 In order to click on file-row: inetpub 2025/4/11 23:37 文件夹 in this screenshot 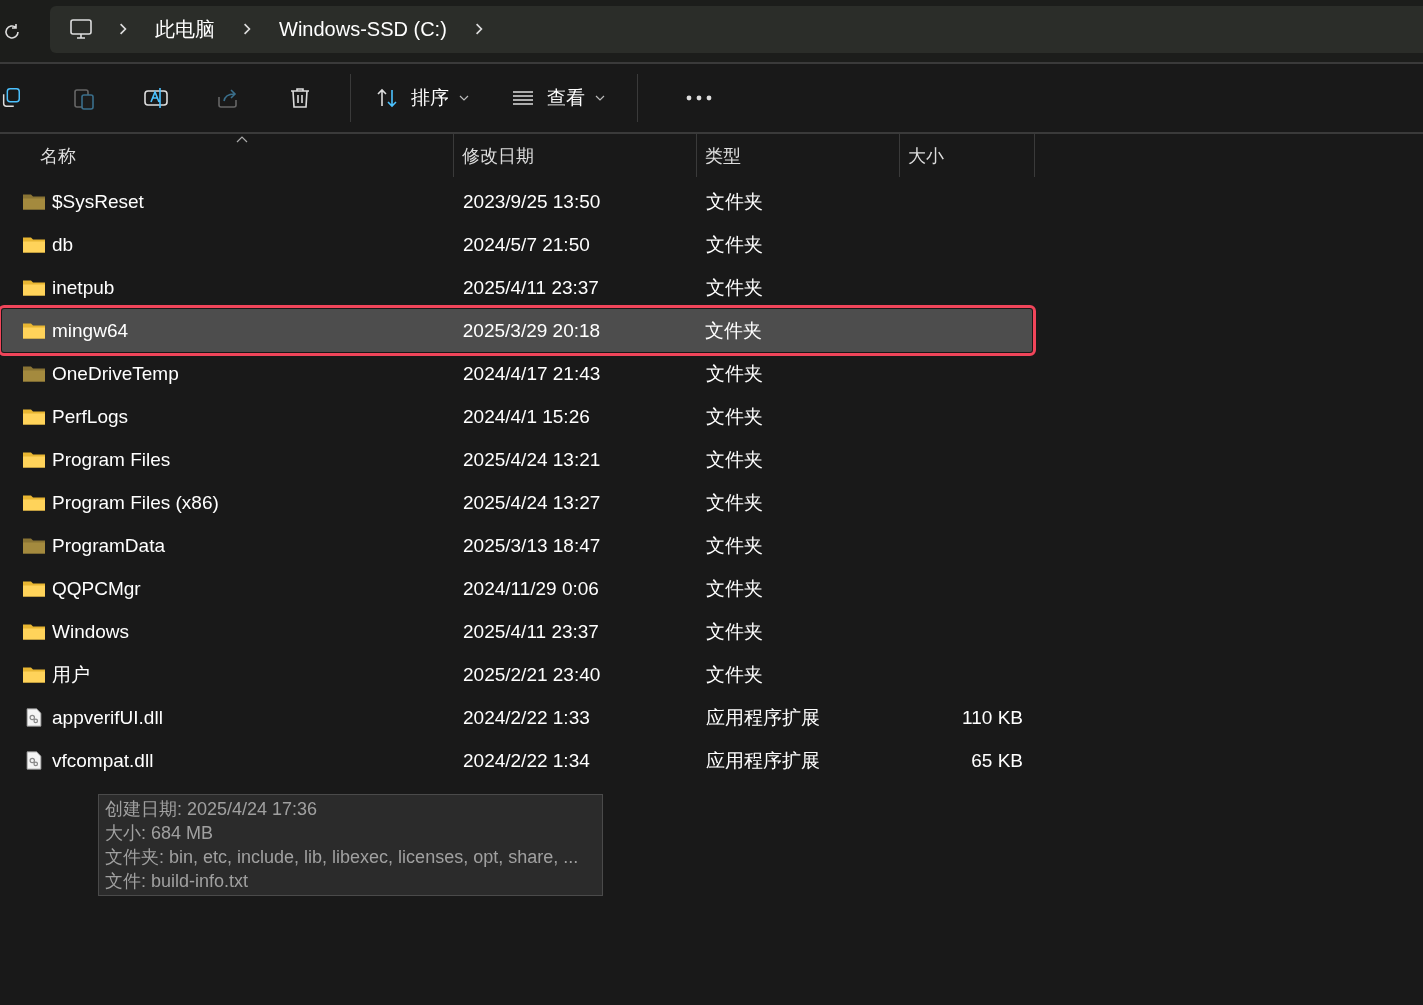, I will do `click(517, 287)`.